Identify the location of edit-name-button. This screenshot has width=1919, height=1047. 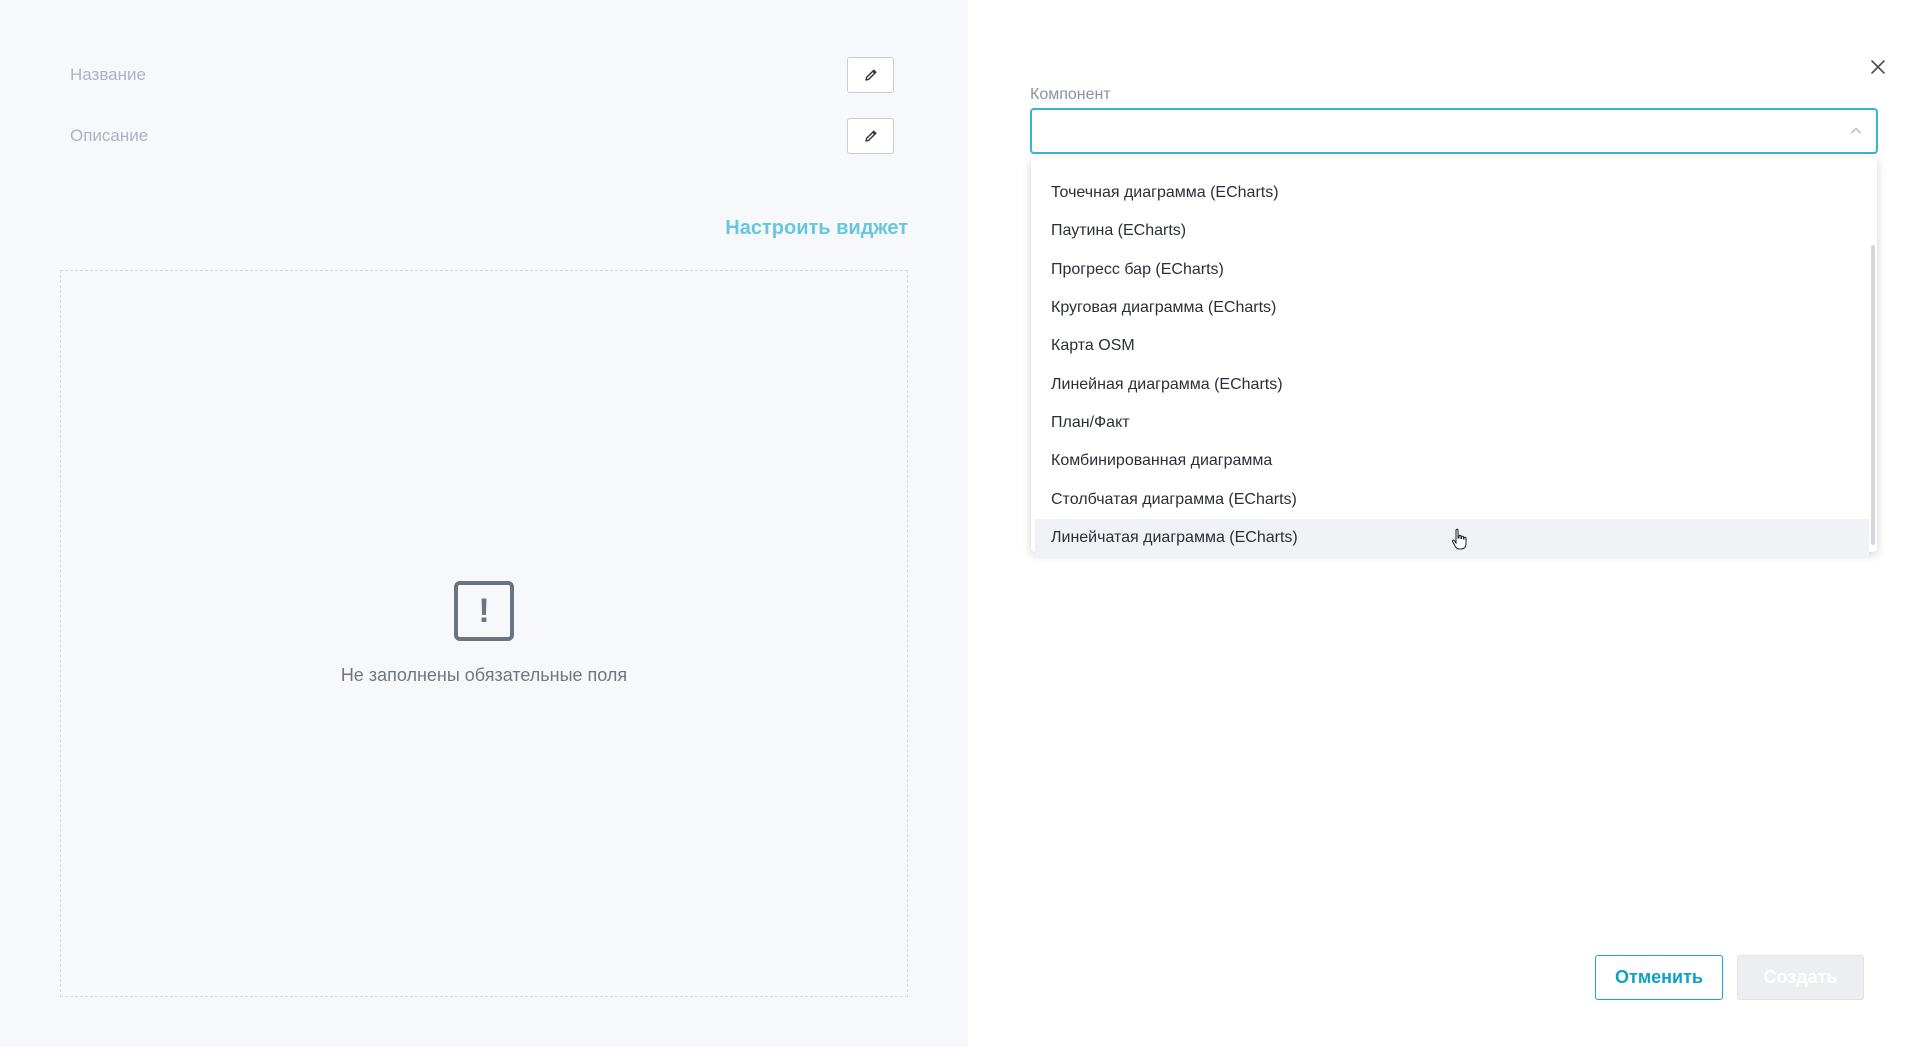
(870, 75).